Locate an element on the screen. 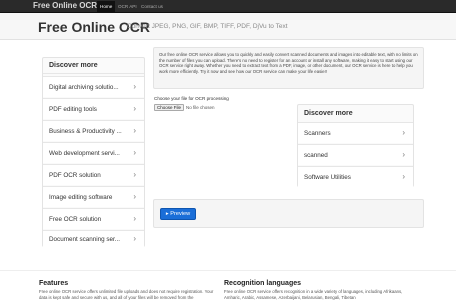 The image size is (456, 300). discover-item-label: Free OCR solution is located at coordinates (75, 219).